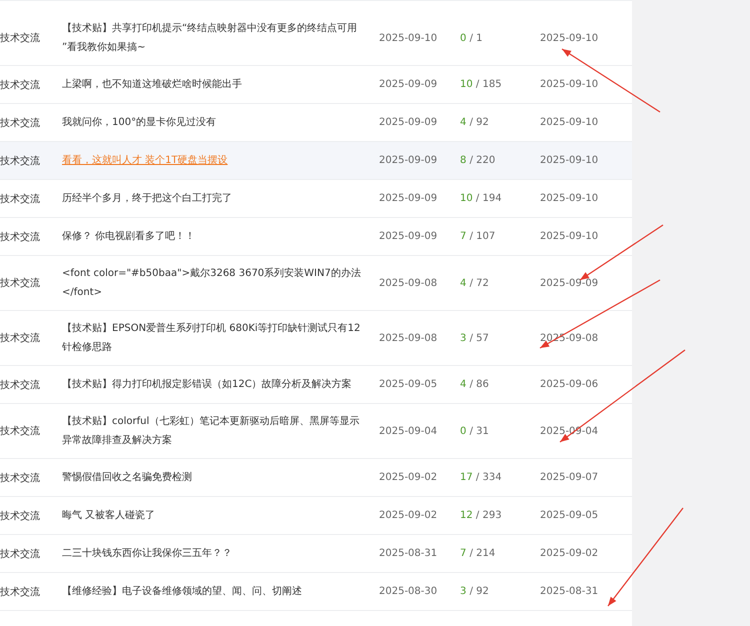  Describe the element at coordinates (408, 591) in the screenshot. I see `post-date: 2025-08-30` at that location.